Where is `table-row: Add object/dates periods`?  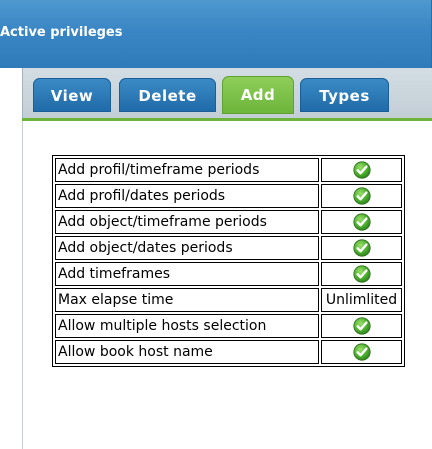
table-row: Add object/dates periods is located at coordinates (228, 248).